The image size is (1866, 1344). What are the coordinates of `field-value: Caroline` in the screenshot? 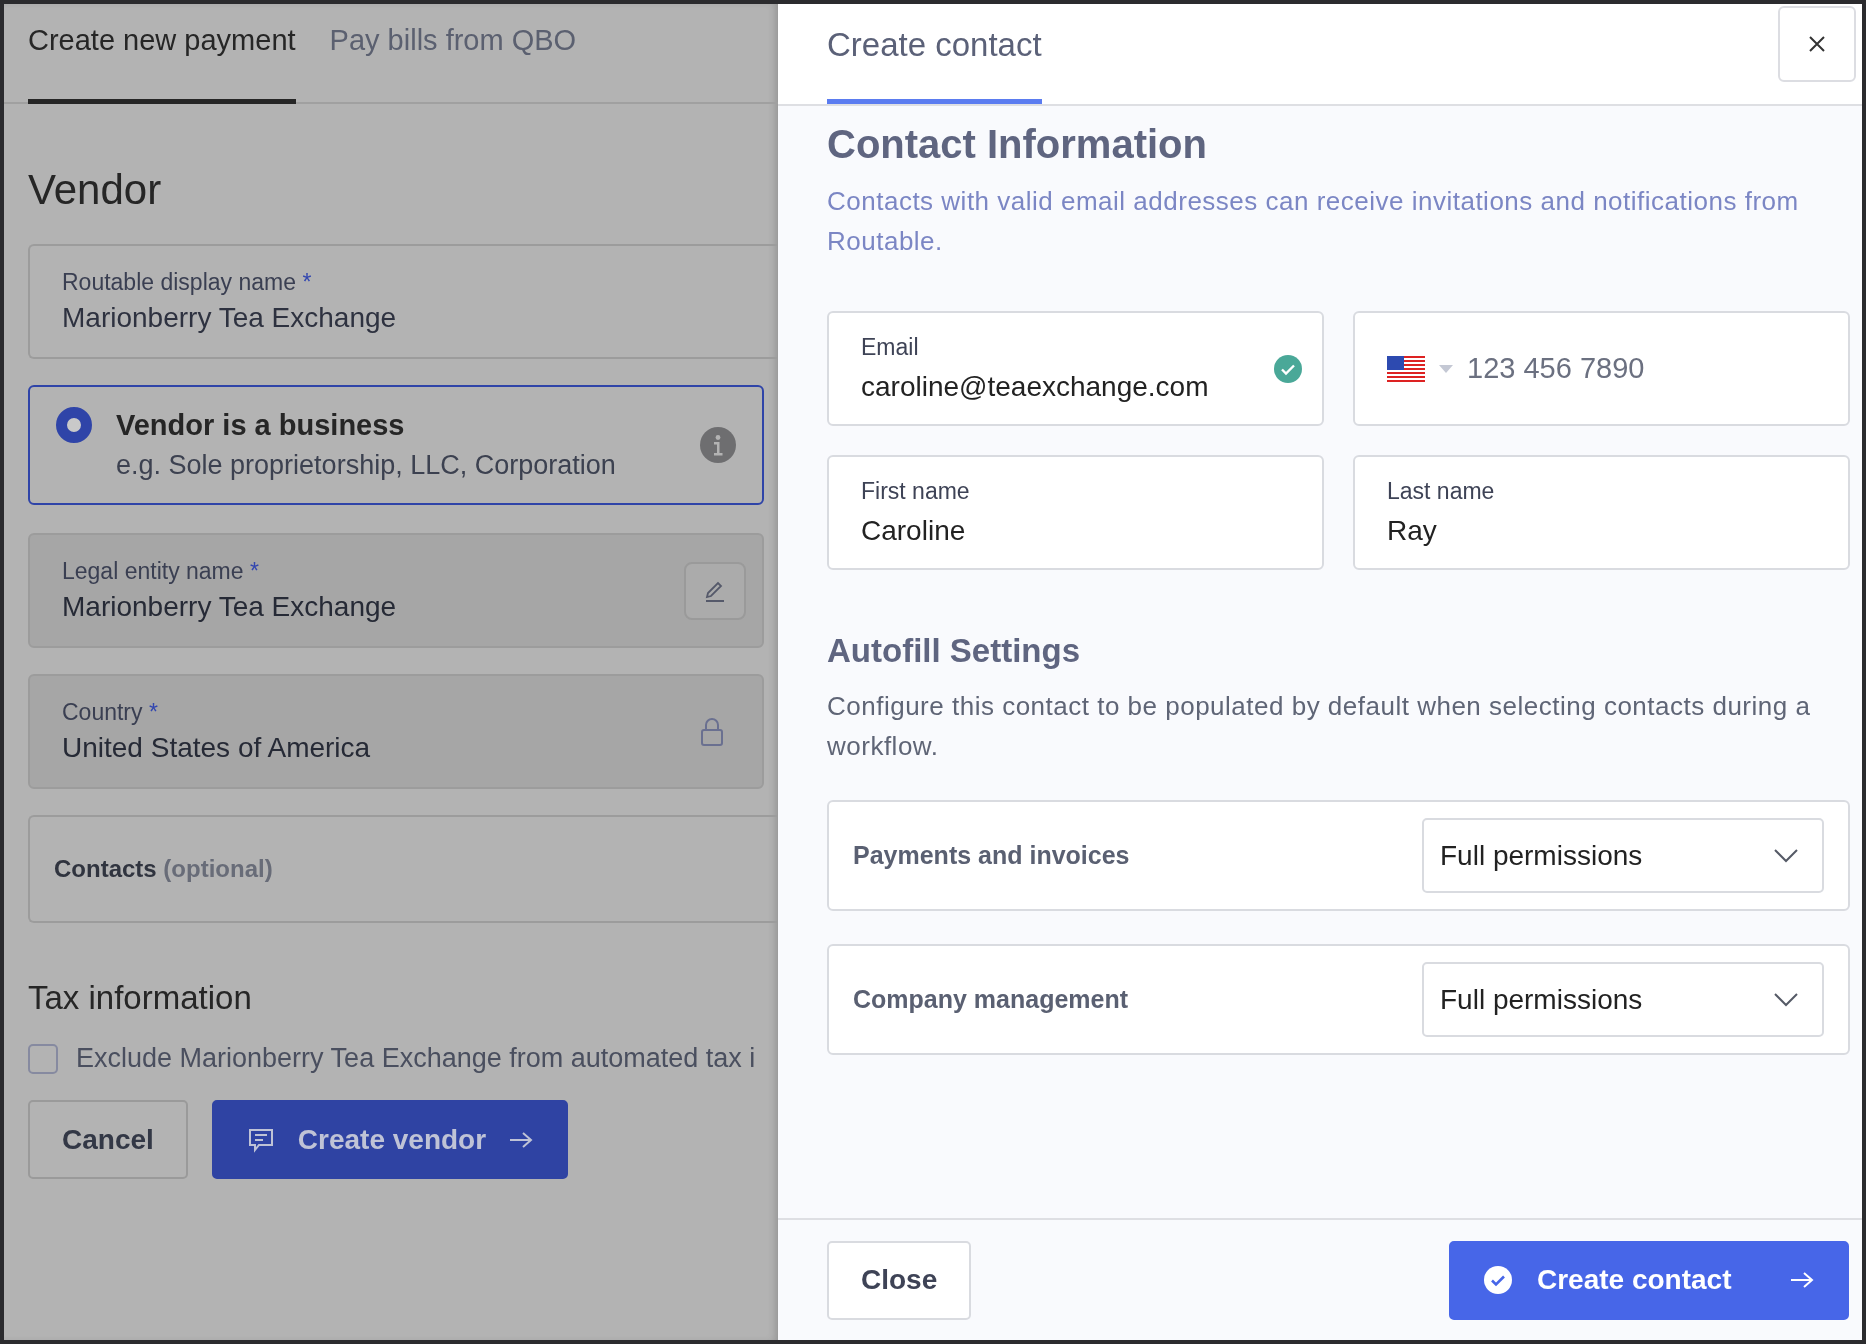 It's located at (914, 531).